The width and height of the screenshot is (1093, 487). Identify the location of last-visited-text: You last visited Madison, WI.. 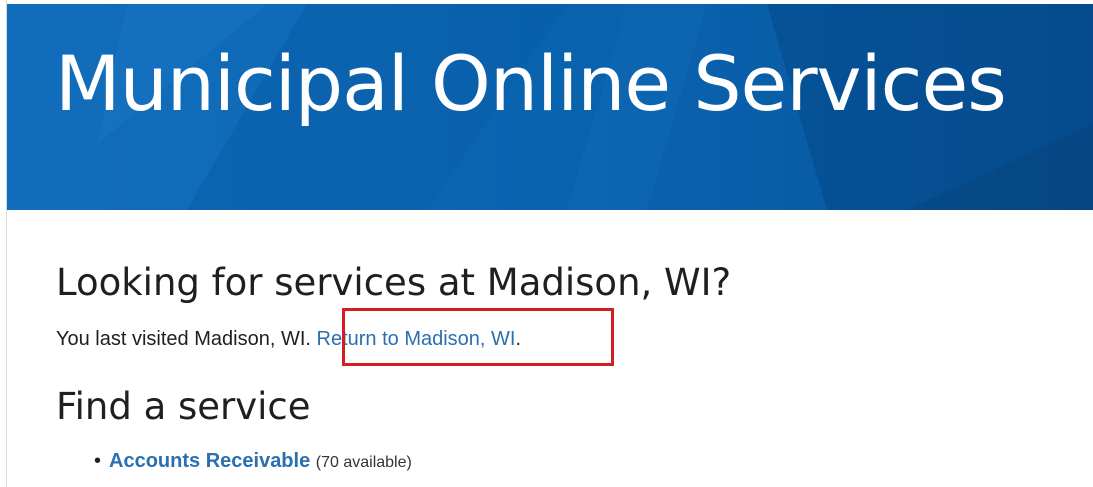
(183, 339).